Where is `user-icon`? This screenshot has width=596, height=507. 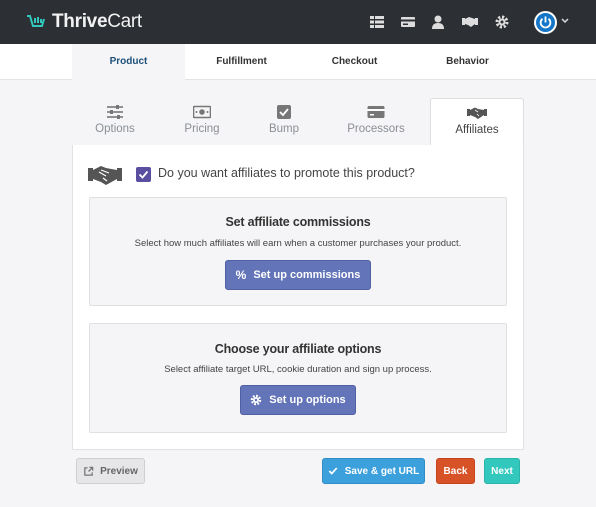 user-icon is located at coordinates (438, 22).